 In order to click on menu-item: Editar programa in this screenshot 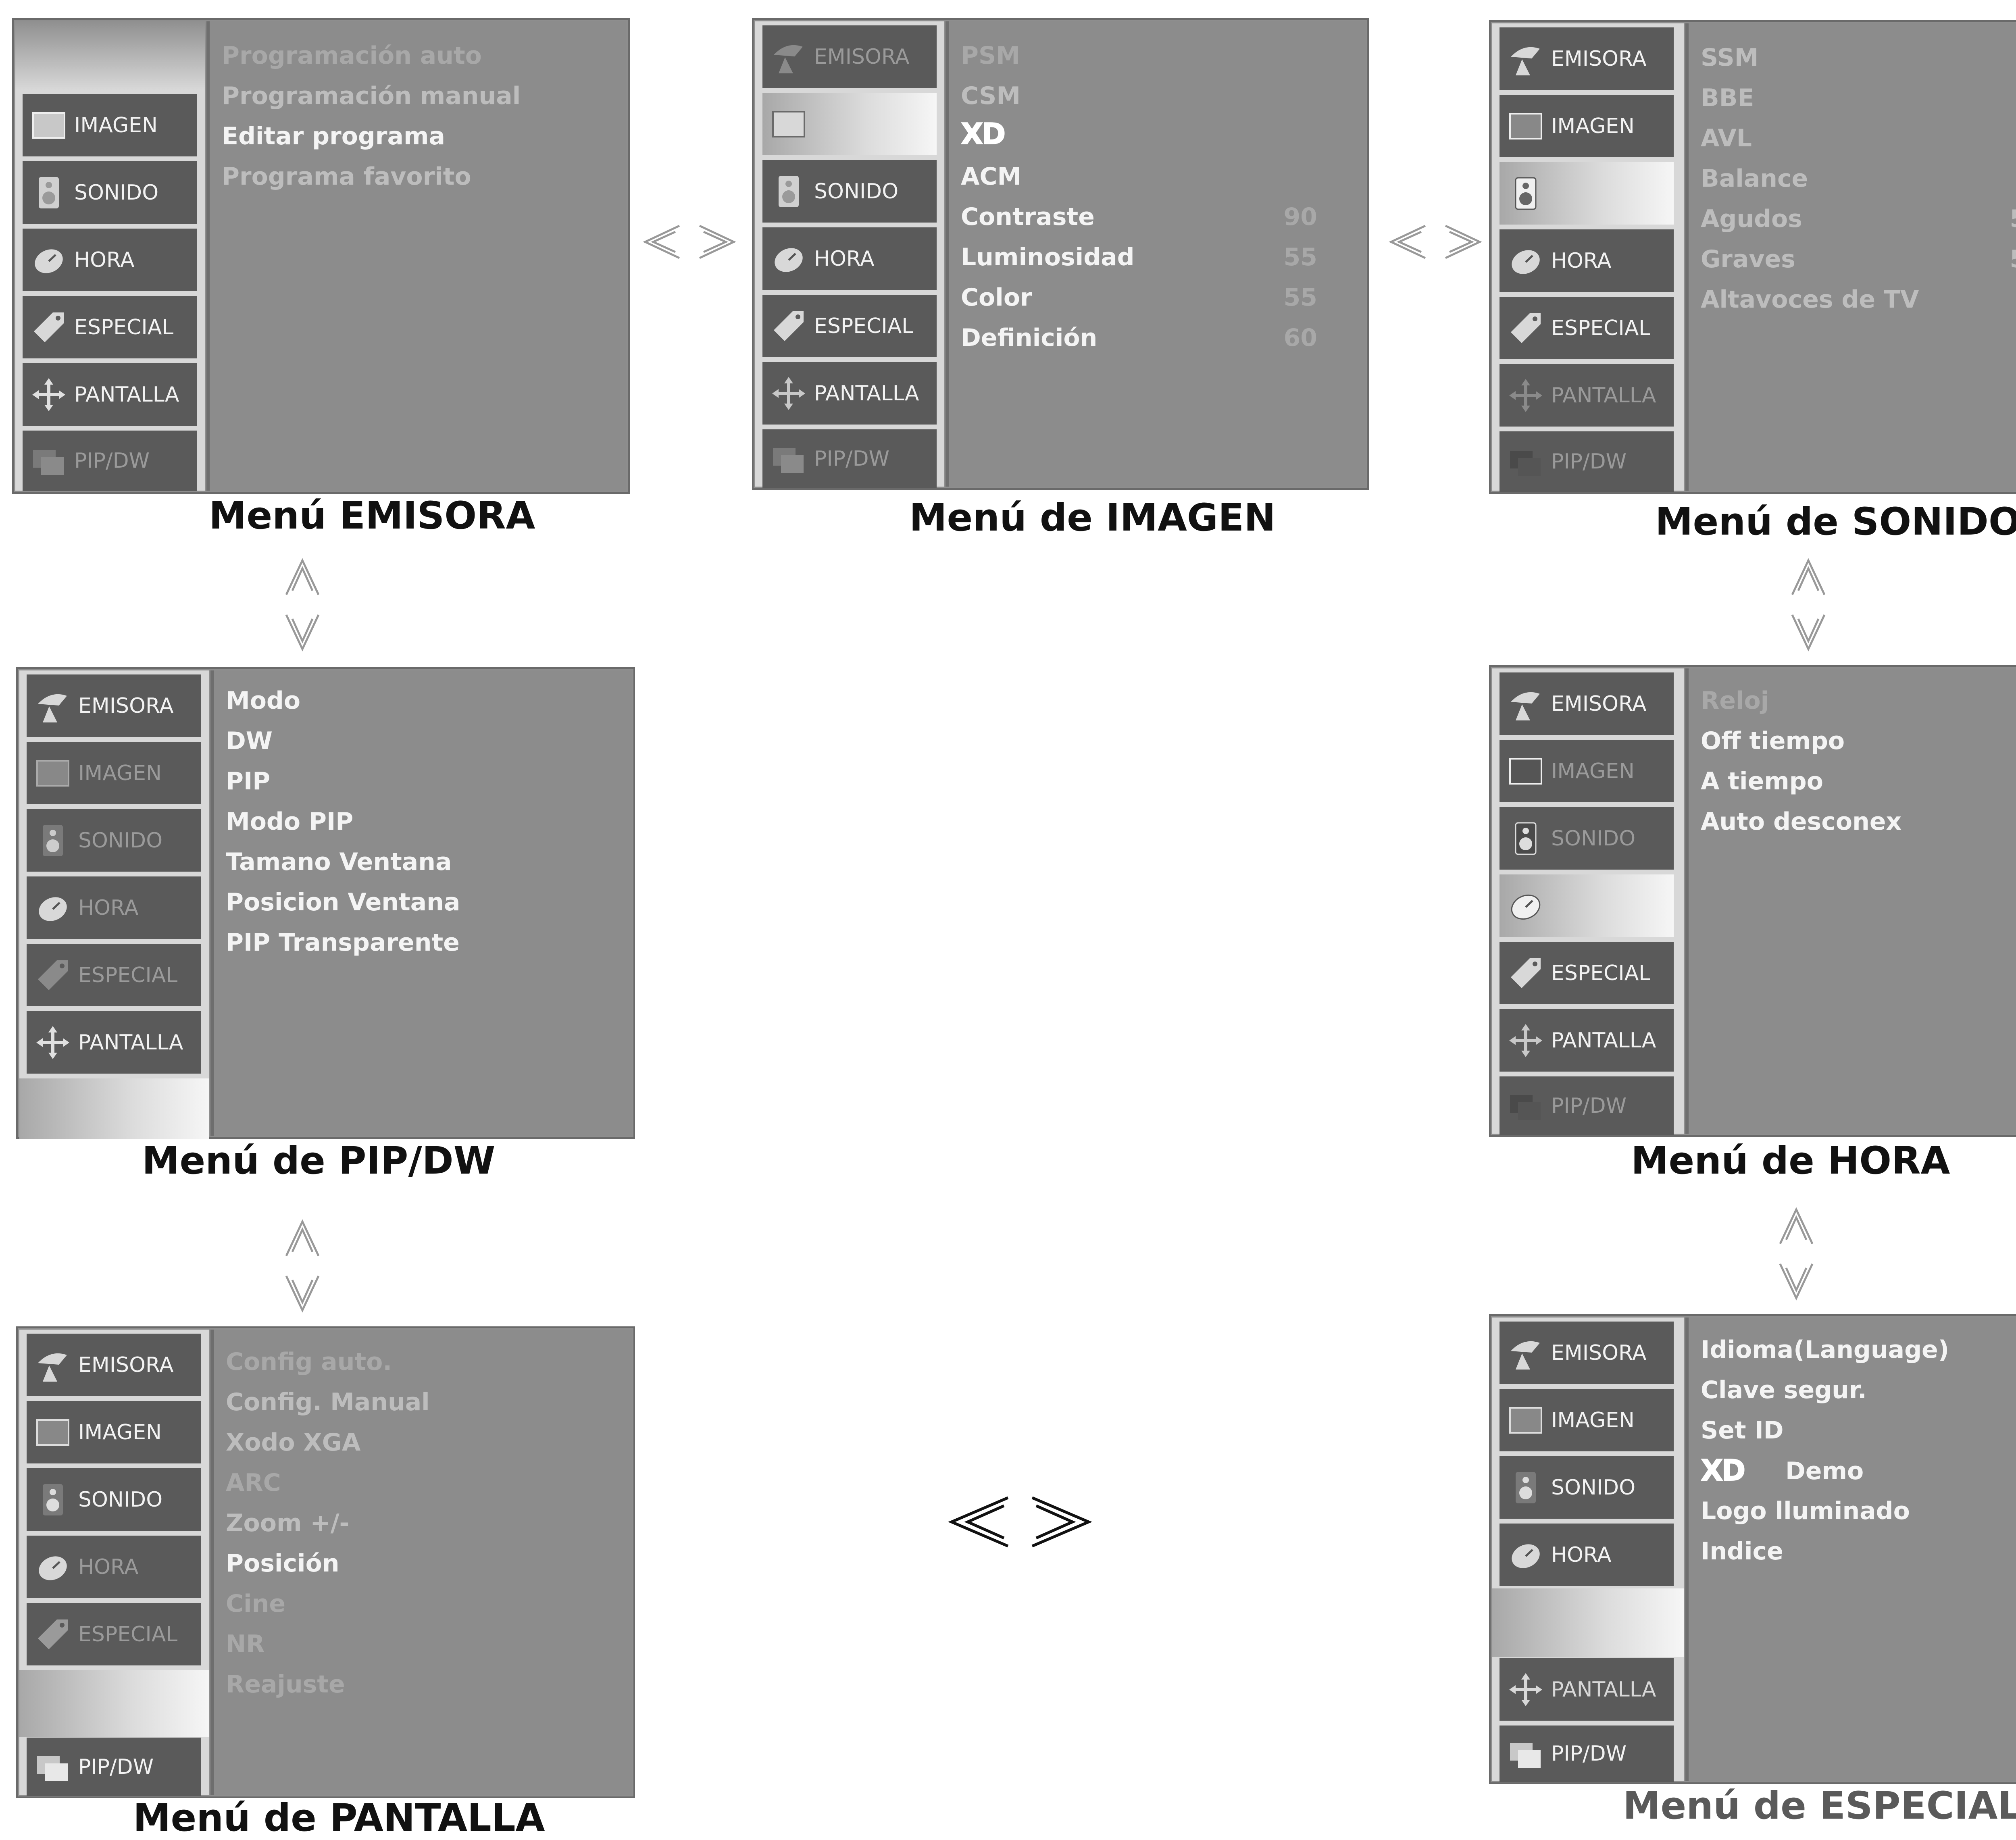, I will do `click(400, 136)`.